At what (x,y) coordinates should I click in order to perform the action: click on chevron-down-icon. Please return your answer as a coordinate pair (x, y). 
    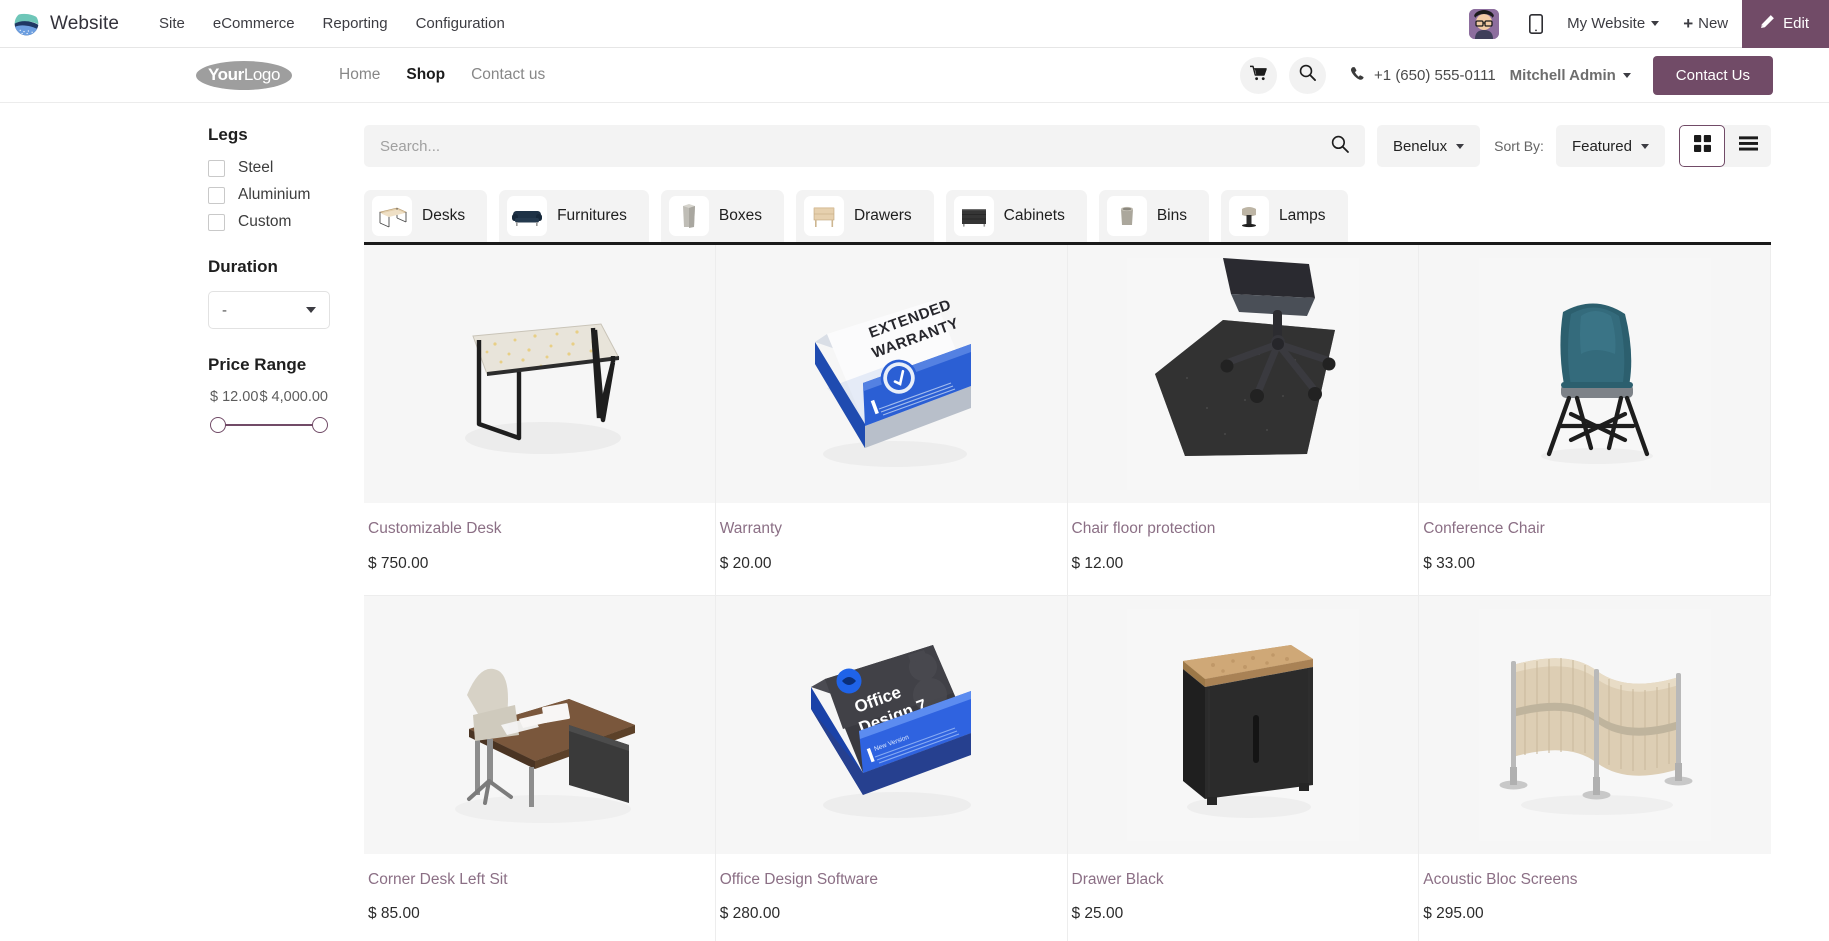
    Looking at the image, I should click on (311, 310).